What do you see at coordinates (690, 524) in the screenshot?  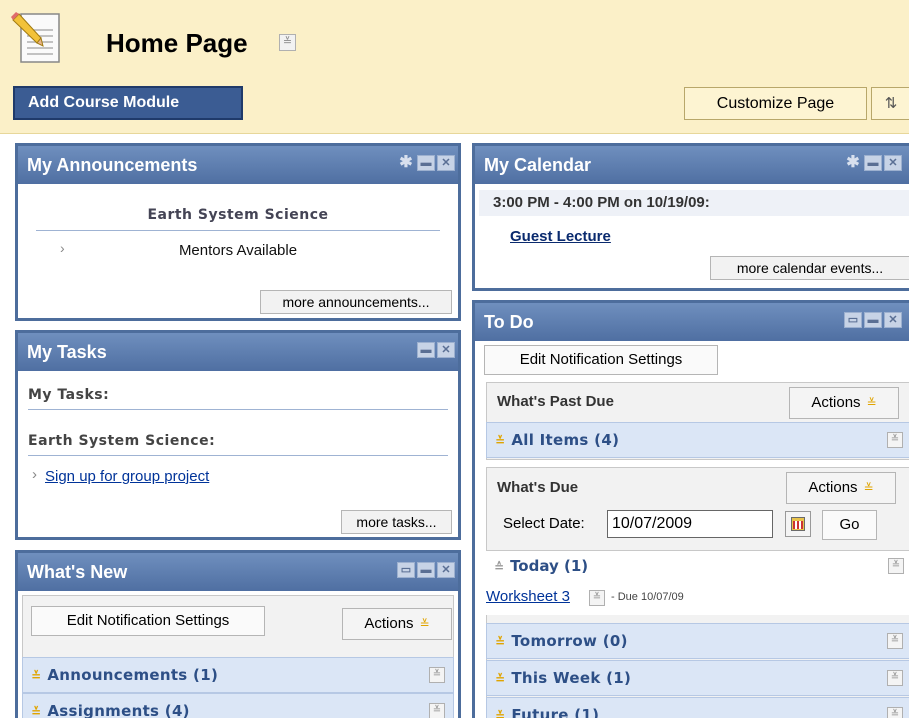 I see `date-input` at bounding box center [690, 524].